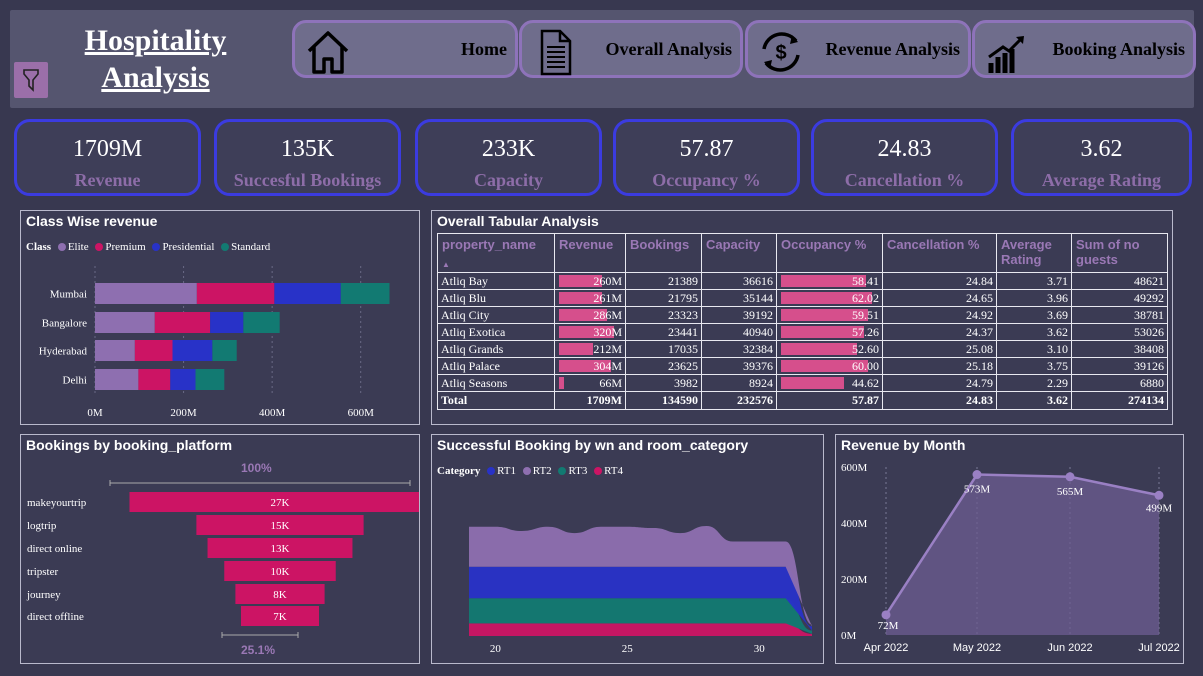  I want to click on cell-revenue: 286M, so click(590, 315).